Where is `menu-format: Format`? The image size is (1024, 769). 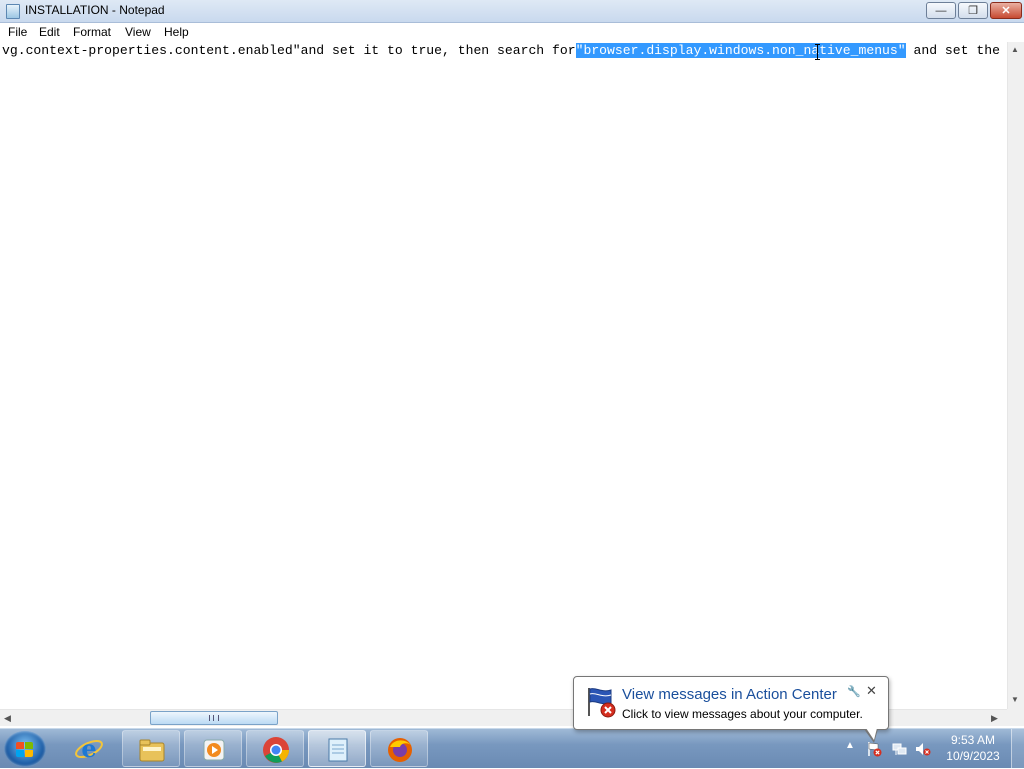 menu-format: Format is located at coordinates (92, 32).